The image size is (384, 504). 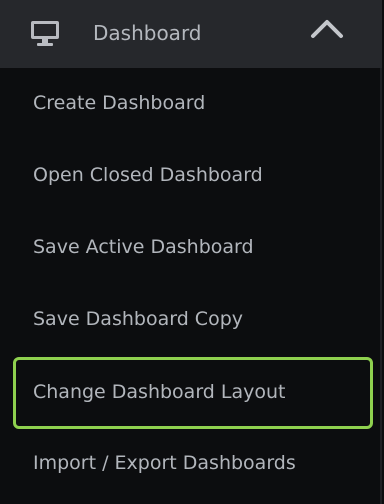 I want to click on menu-item-save-dashboard-copy: Save Dashboard Copy, so click(x=191, y=320).